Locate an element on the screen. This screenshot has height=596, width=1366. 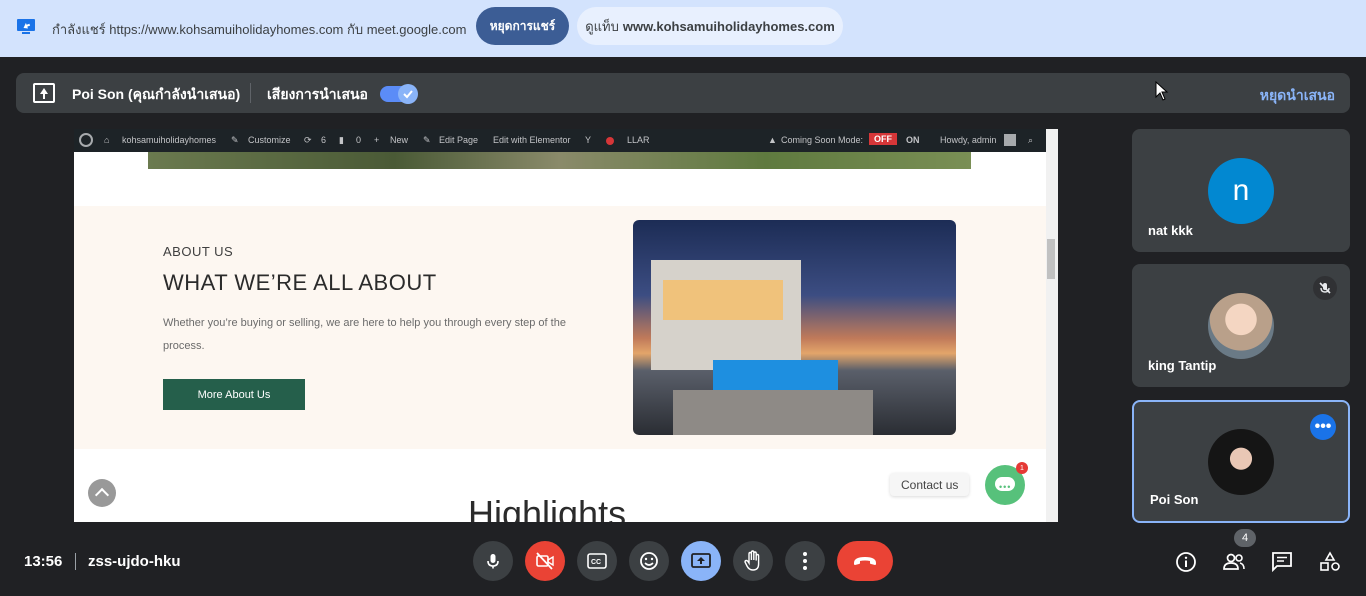
present-now-button is located at coordinates (701, 561).